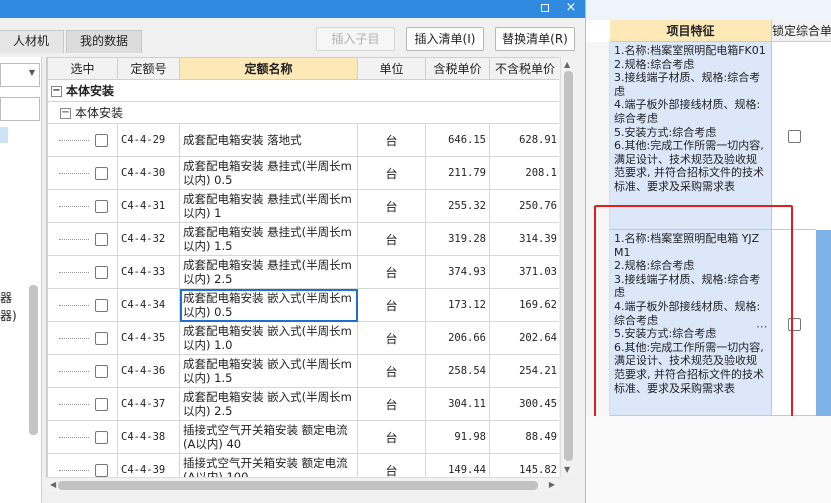  I want to click on name-cell: 成套配电箱安装 嵌入式(半周长m以内) 2.5, so click(268, 404).